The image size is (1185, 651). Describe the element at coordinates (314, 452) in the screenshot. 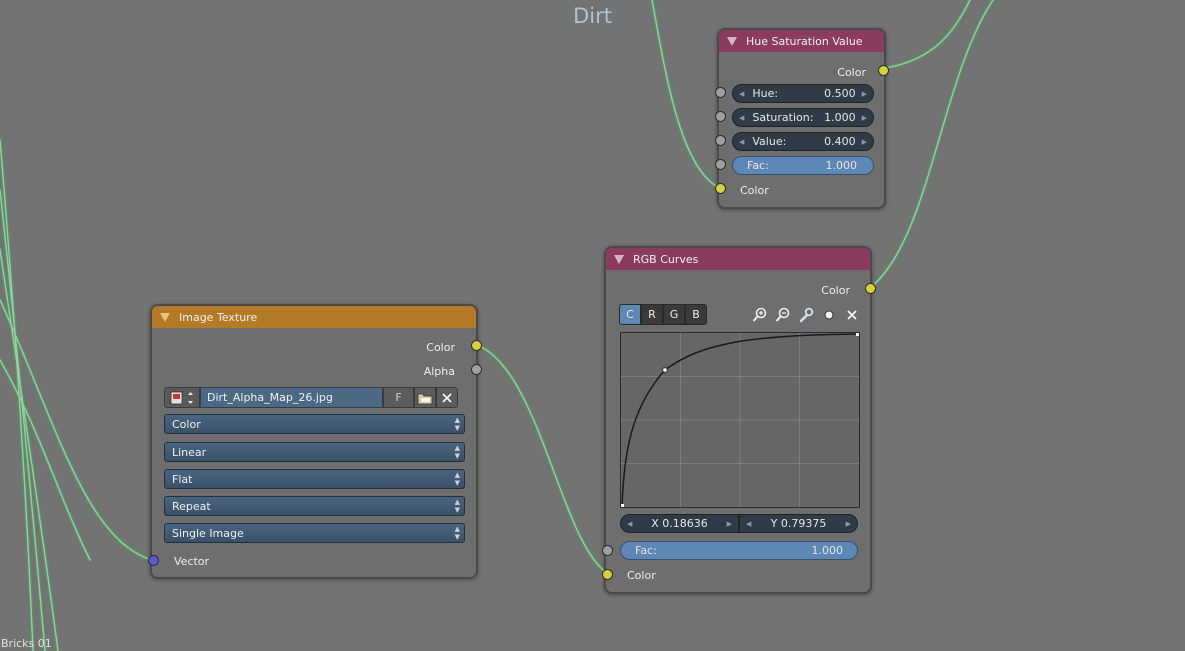

I see `interpolation-dropdown: Linear ▲ ▼` at that location.